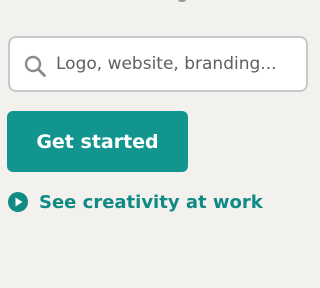  What do you see at coordinates (151, 202) in the screenshot?
I see `see-creativity-label: See creativity at work` at bounding box center [151, 202].